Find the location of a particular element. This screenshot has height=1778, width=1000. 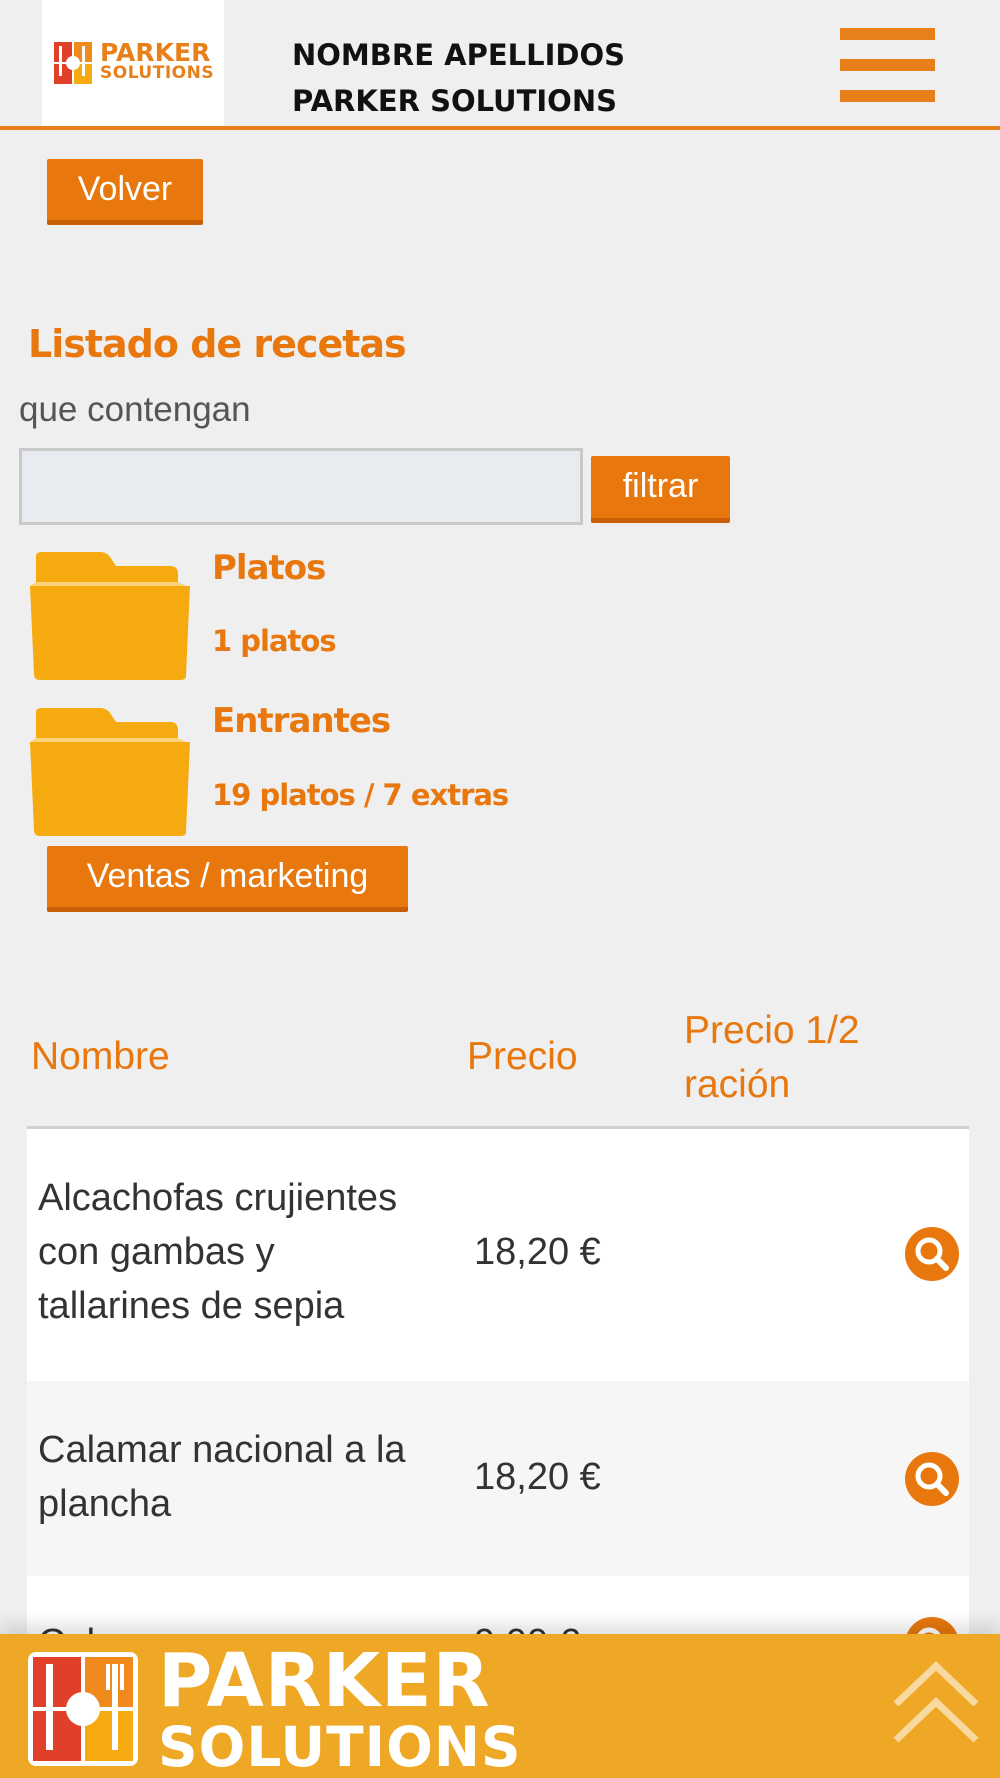

logo-line-2: SOLUTIONS is located at coordinates (157, 73).